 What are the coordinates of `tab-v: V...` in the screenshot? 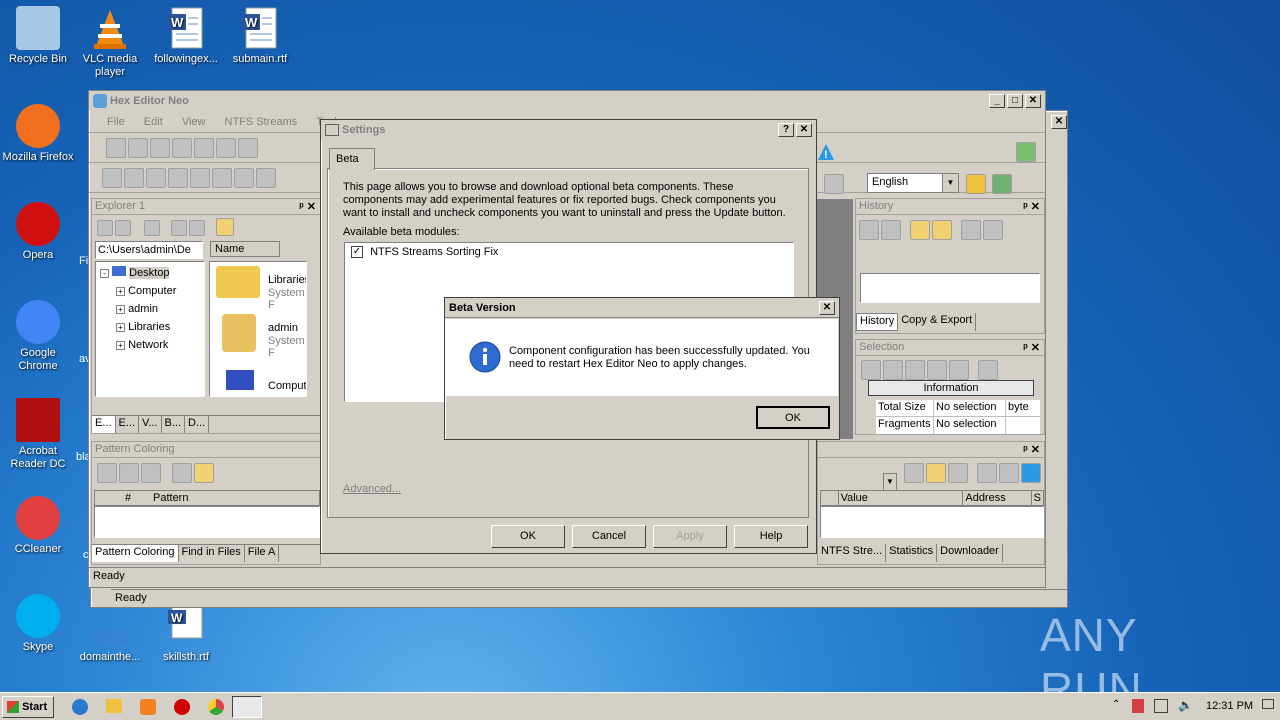 It's located at (150, 424).